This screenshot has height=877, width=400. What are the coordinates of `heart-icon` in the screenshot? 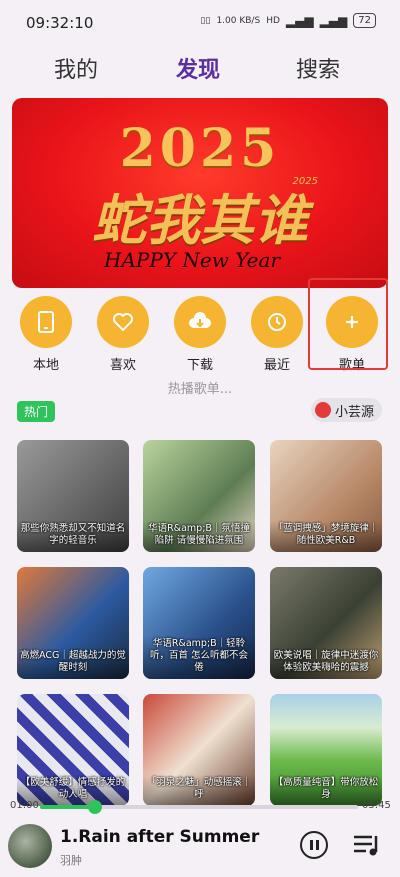 It's located at (123, 322).